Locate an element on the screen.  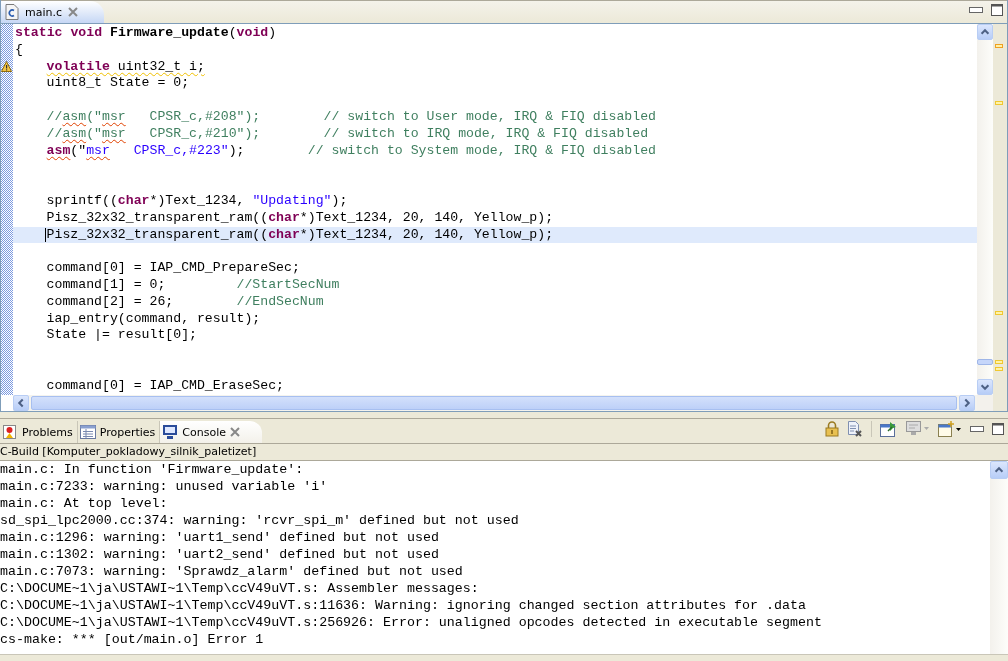
console-line: sd_spi_lpc2000.cc:374: warning: 'rcvr_spi_m' defined but not used is located at coordinates (259, 520).